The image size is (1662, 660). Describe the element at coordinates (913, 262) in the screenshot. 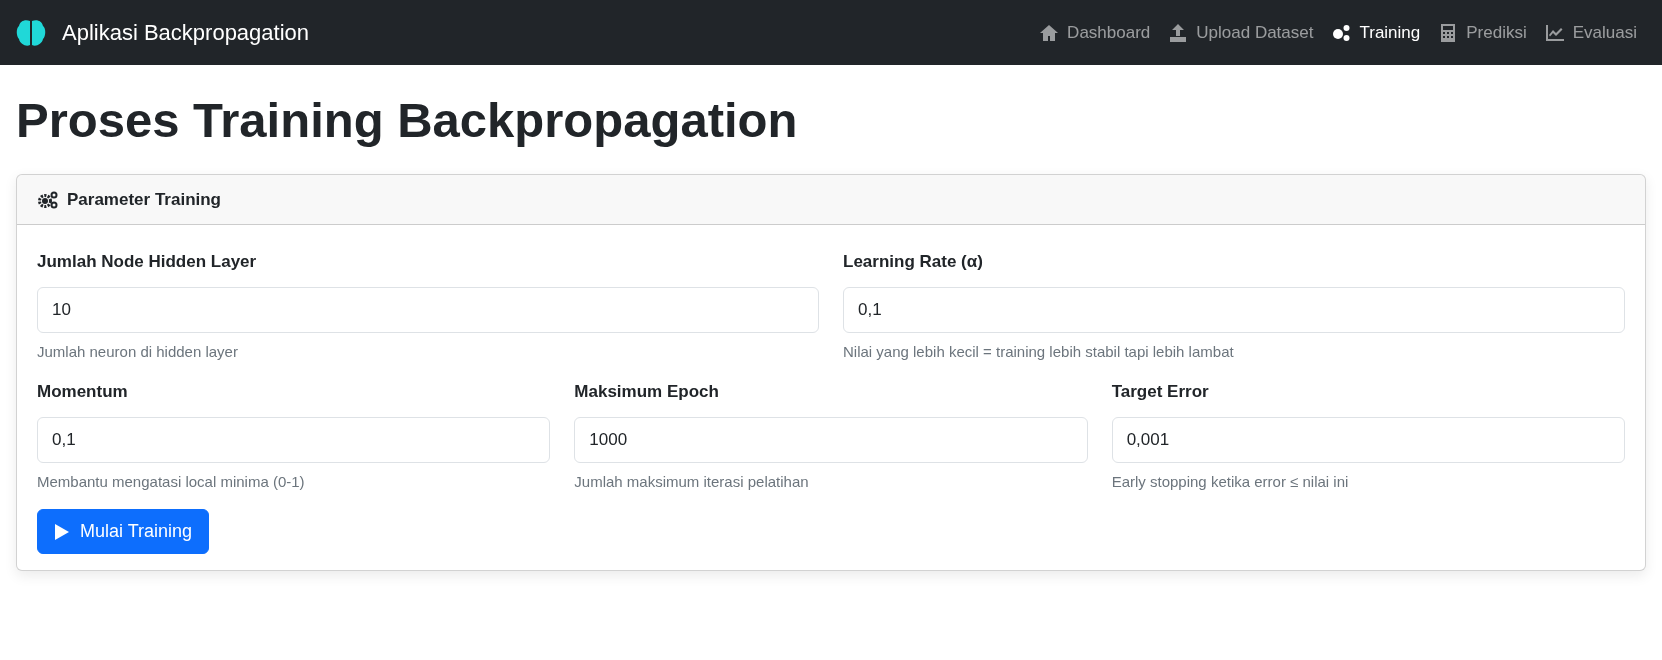

I see `field-label: Learning Rate (α)` at that location.